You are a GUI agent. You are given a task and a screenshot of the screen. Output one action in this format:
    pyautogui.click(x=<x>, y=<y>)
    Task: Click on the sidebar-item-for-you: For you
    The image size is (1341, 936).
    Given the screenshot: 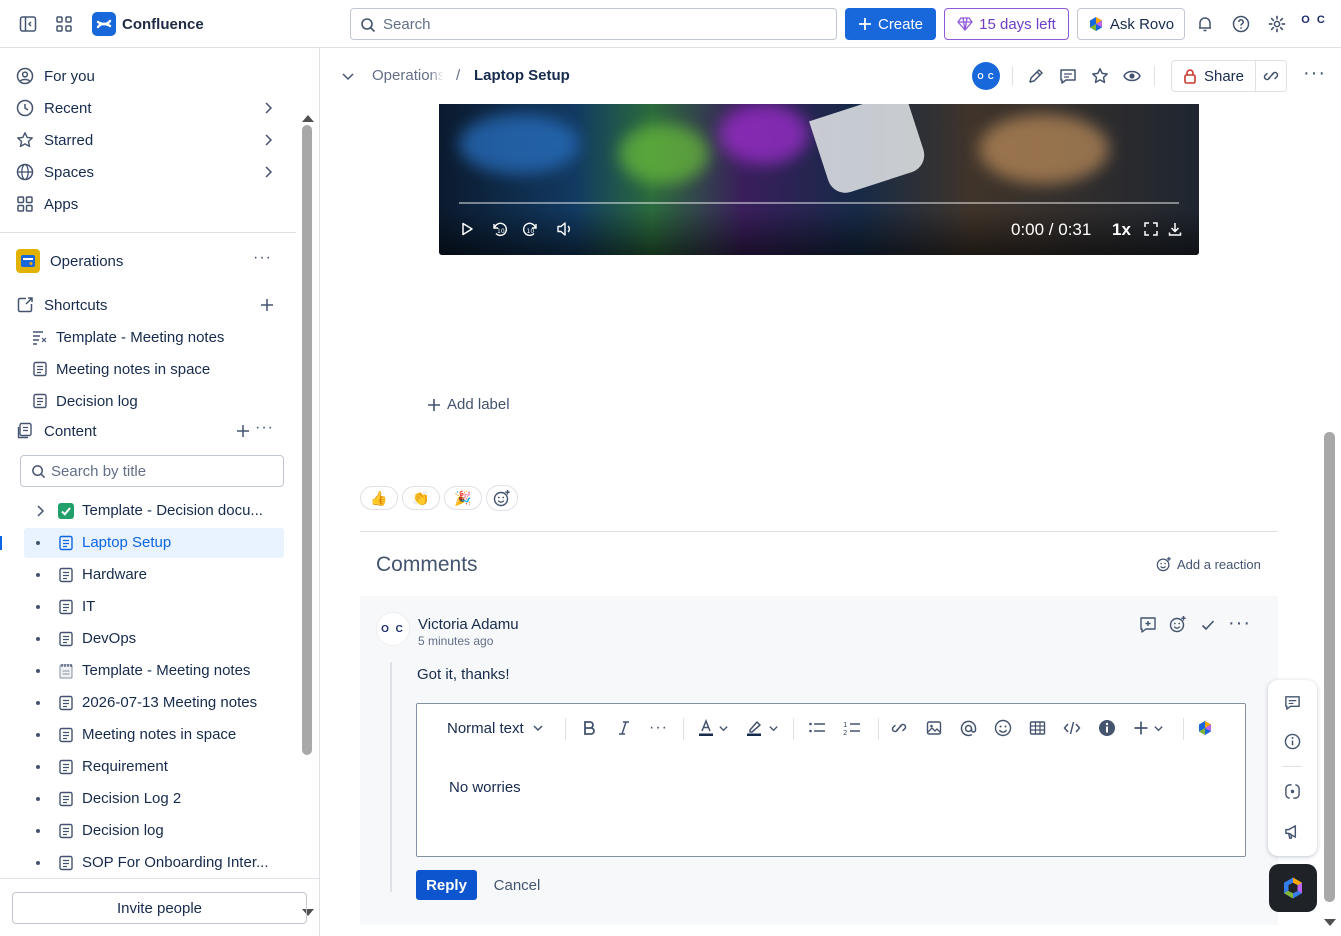 What is the action you would take?
    pyautogui.click(x=148, y=76)
    